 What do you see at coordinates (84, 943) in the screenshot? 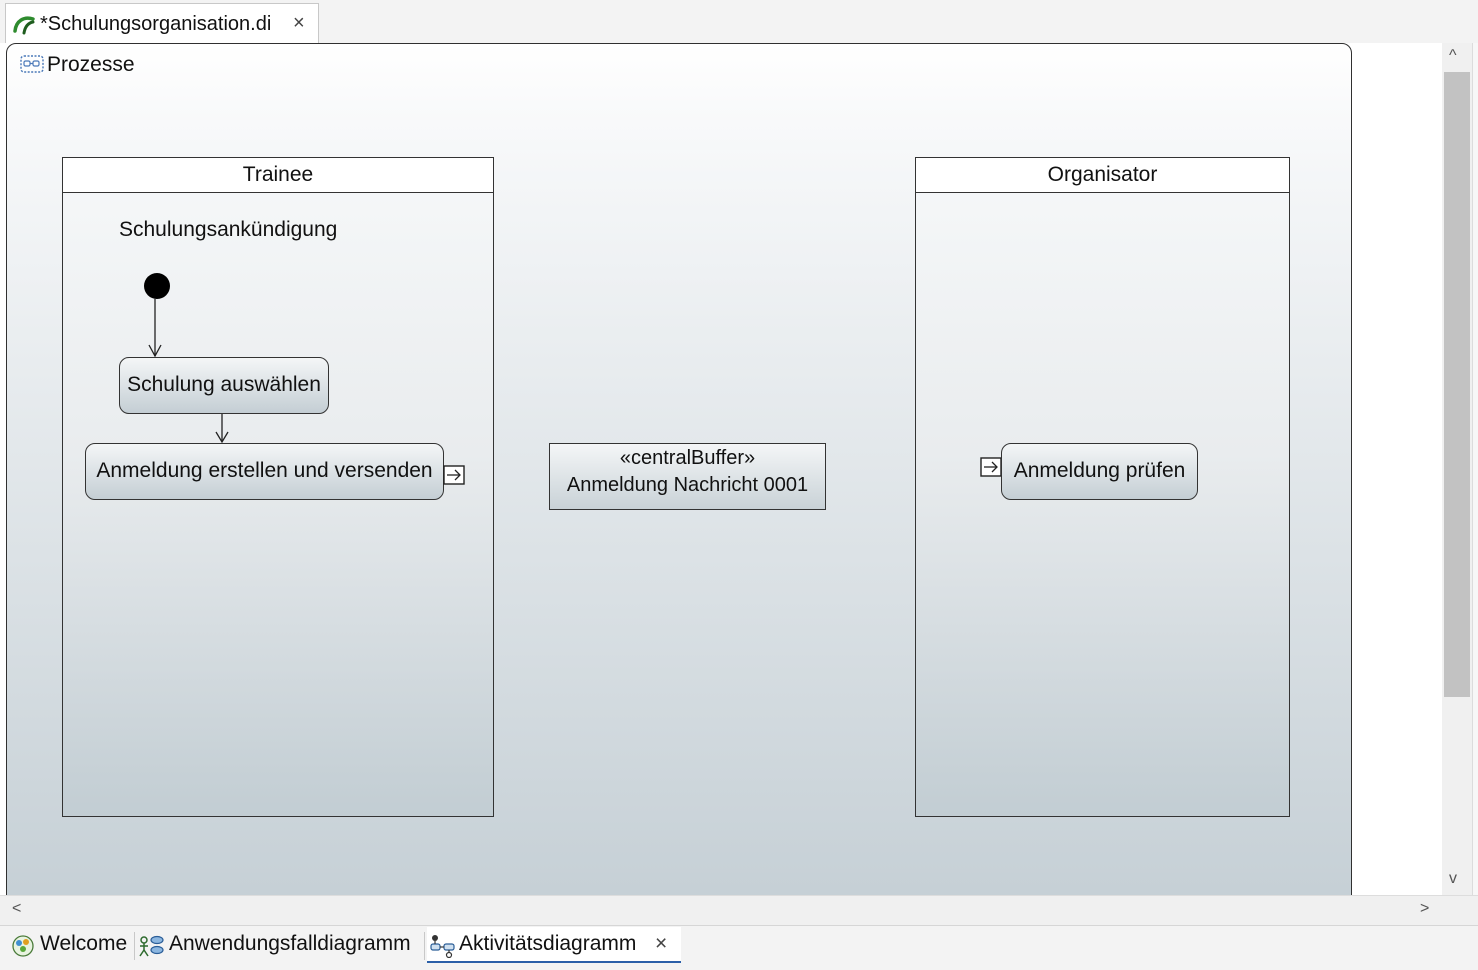
I see `tab-label: Welcome` at bounding box center [84, 943].